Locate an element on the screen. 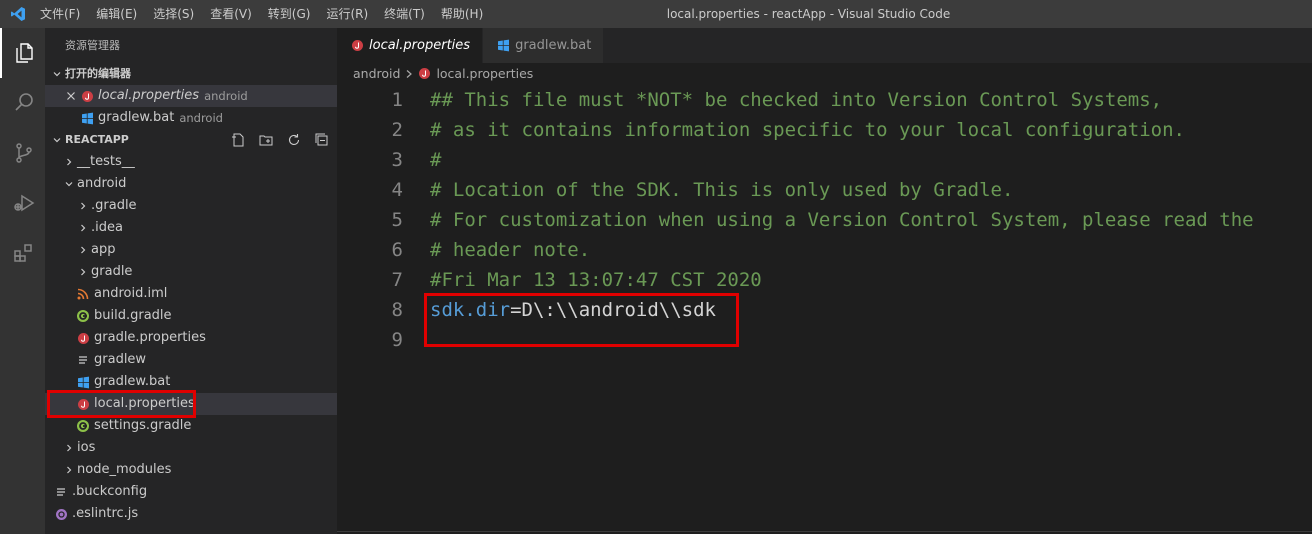 The width and height of the screenshot is (1312, 534). line-number: 4 is located at coordinates (397, 190).